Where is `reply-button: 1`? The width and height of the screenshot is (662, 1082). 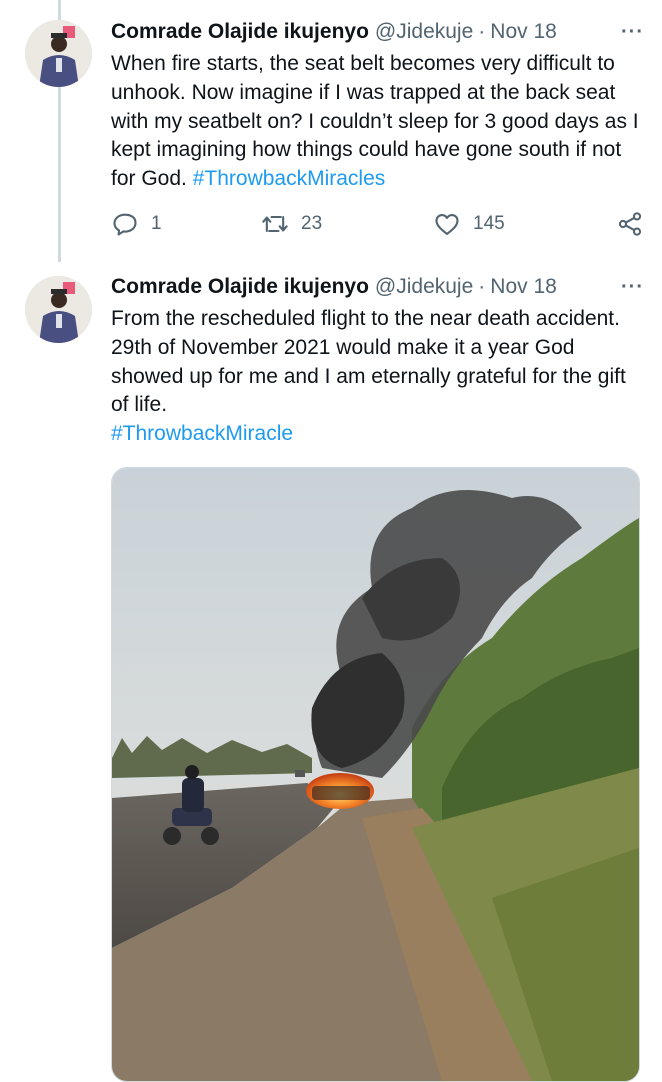 reply-button: 1 is located at coordinates (136, 224).